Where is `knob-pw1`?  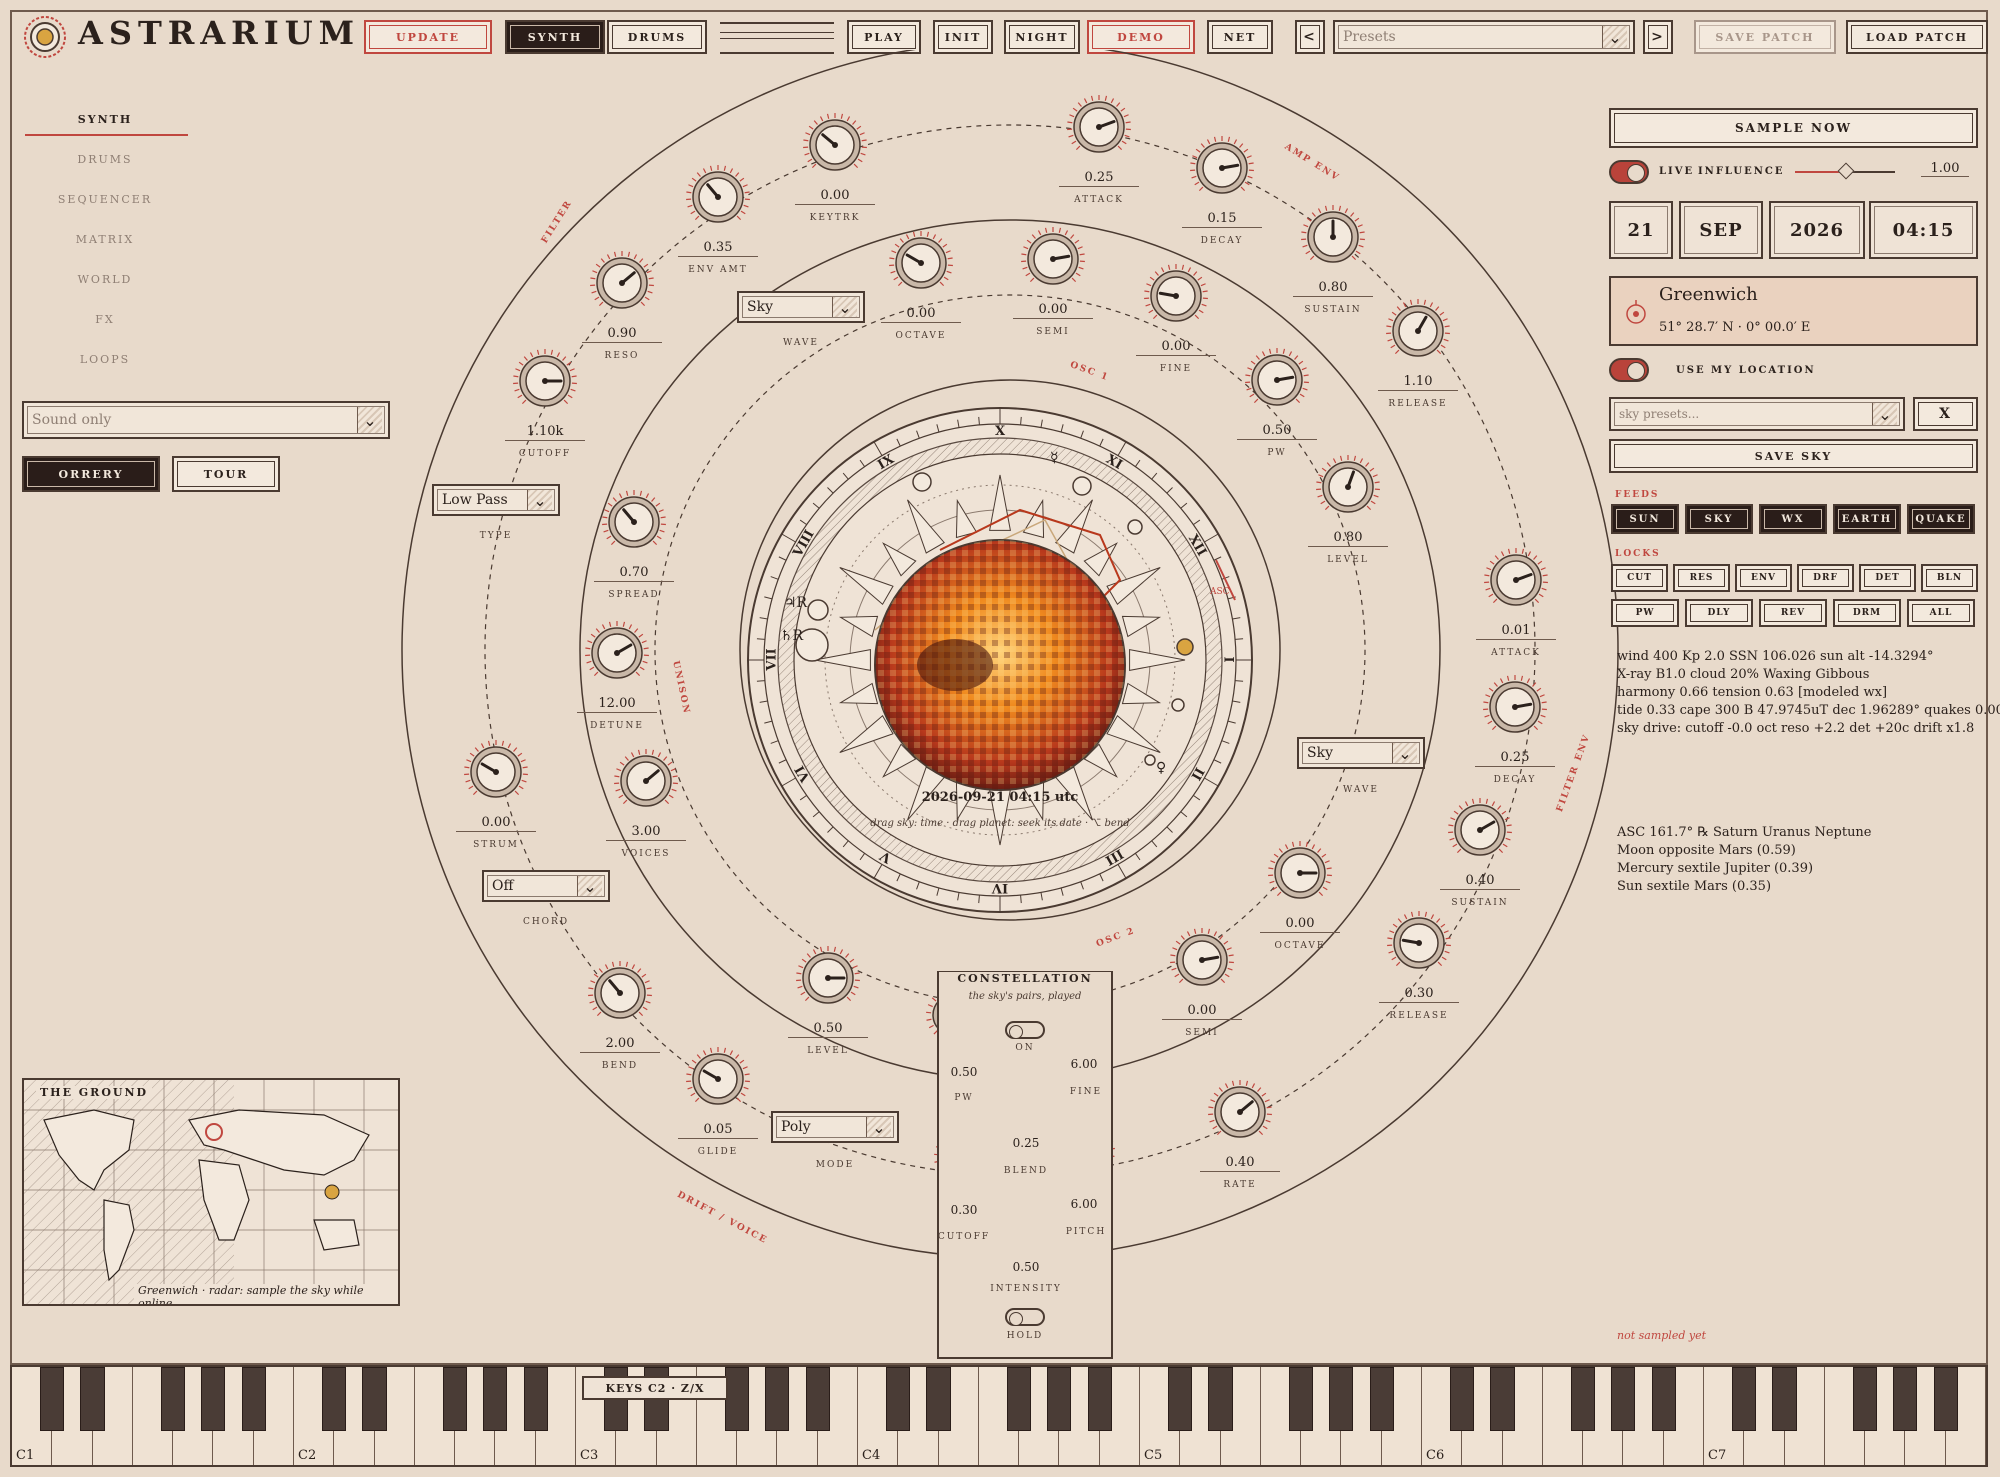 knob-pw1 is located at coordinates (1277, 380).